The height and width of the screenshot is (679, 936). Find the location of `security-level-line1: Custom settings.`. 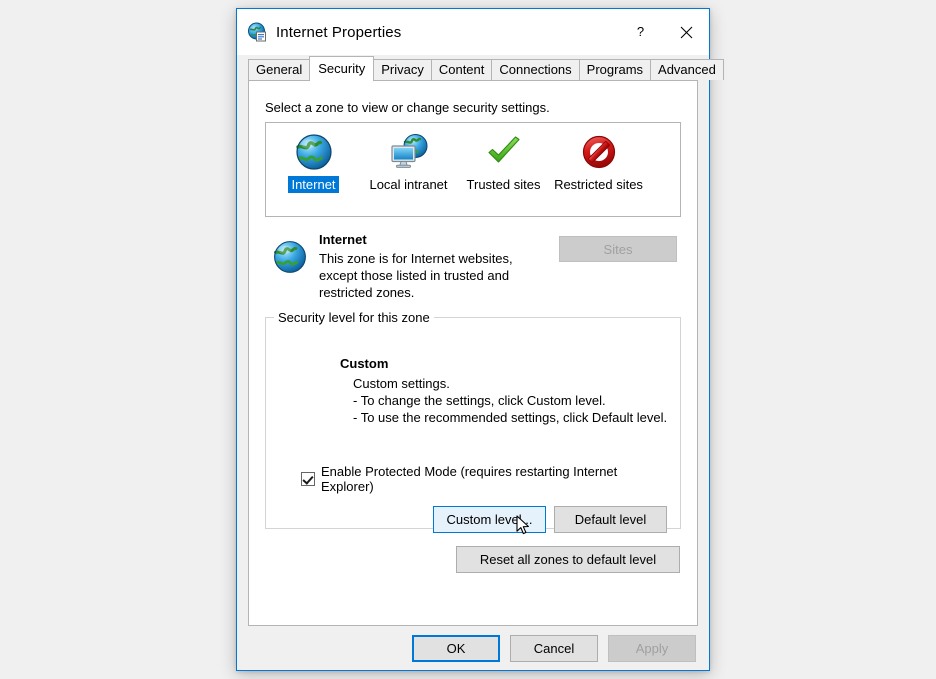

security-level-line1: Custom settings. is located at coordinates (401, 383).